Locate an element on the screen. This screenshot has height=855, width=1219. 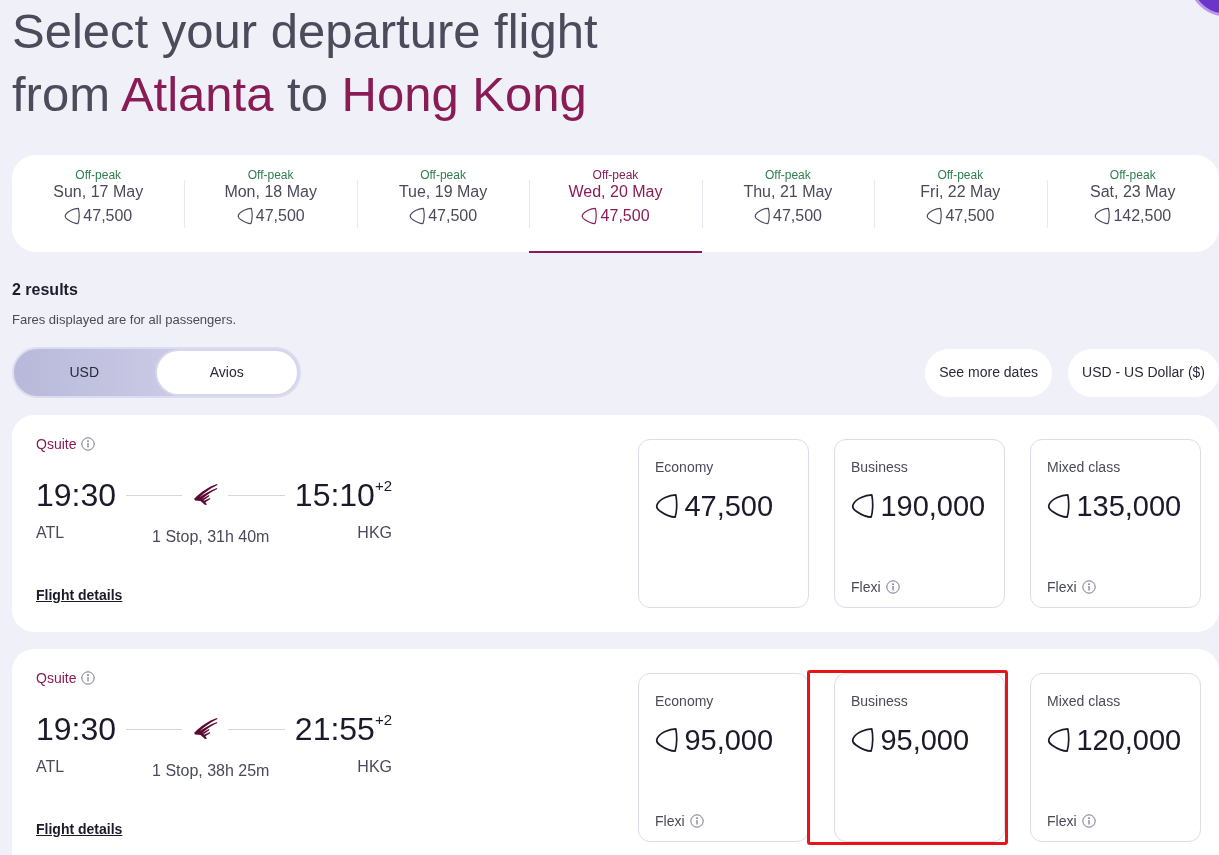
date-tab: Off-peak Mon, 18 May 47,500 is located at coordinates (270, 203).